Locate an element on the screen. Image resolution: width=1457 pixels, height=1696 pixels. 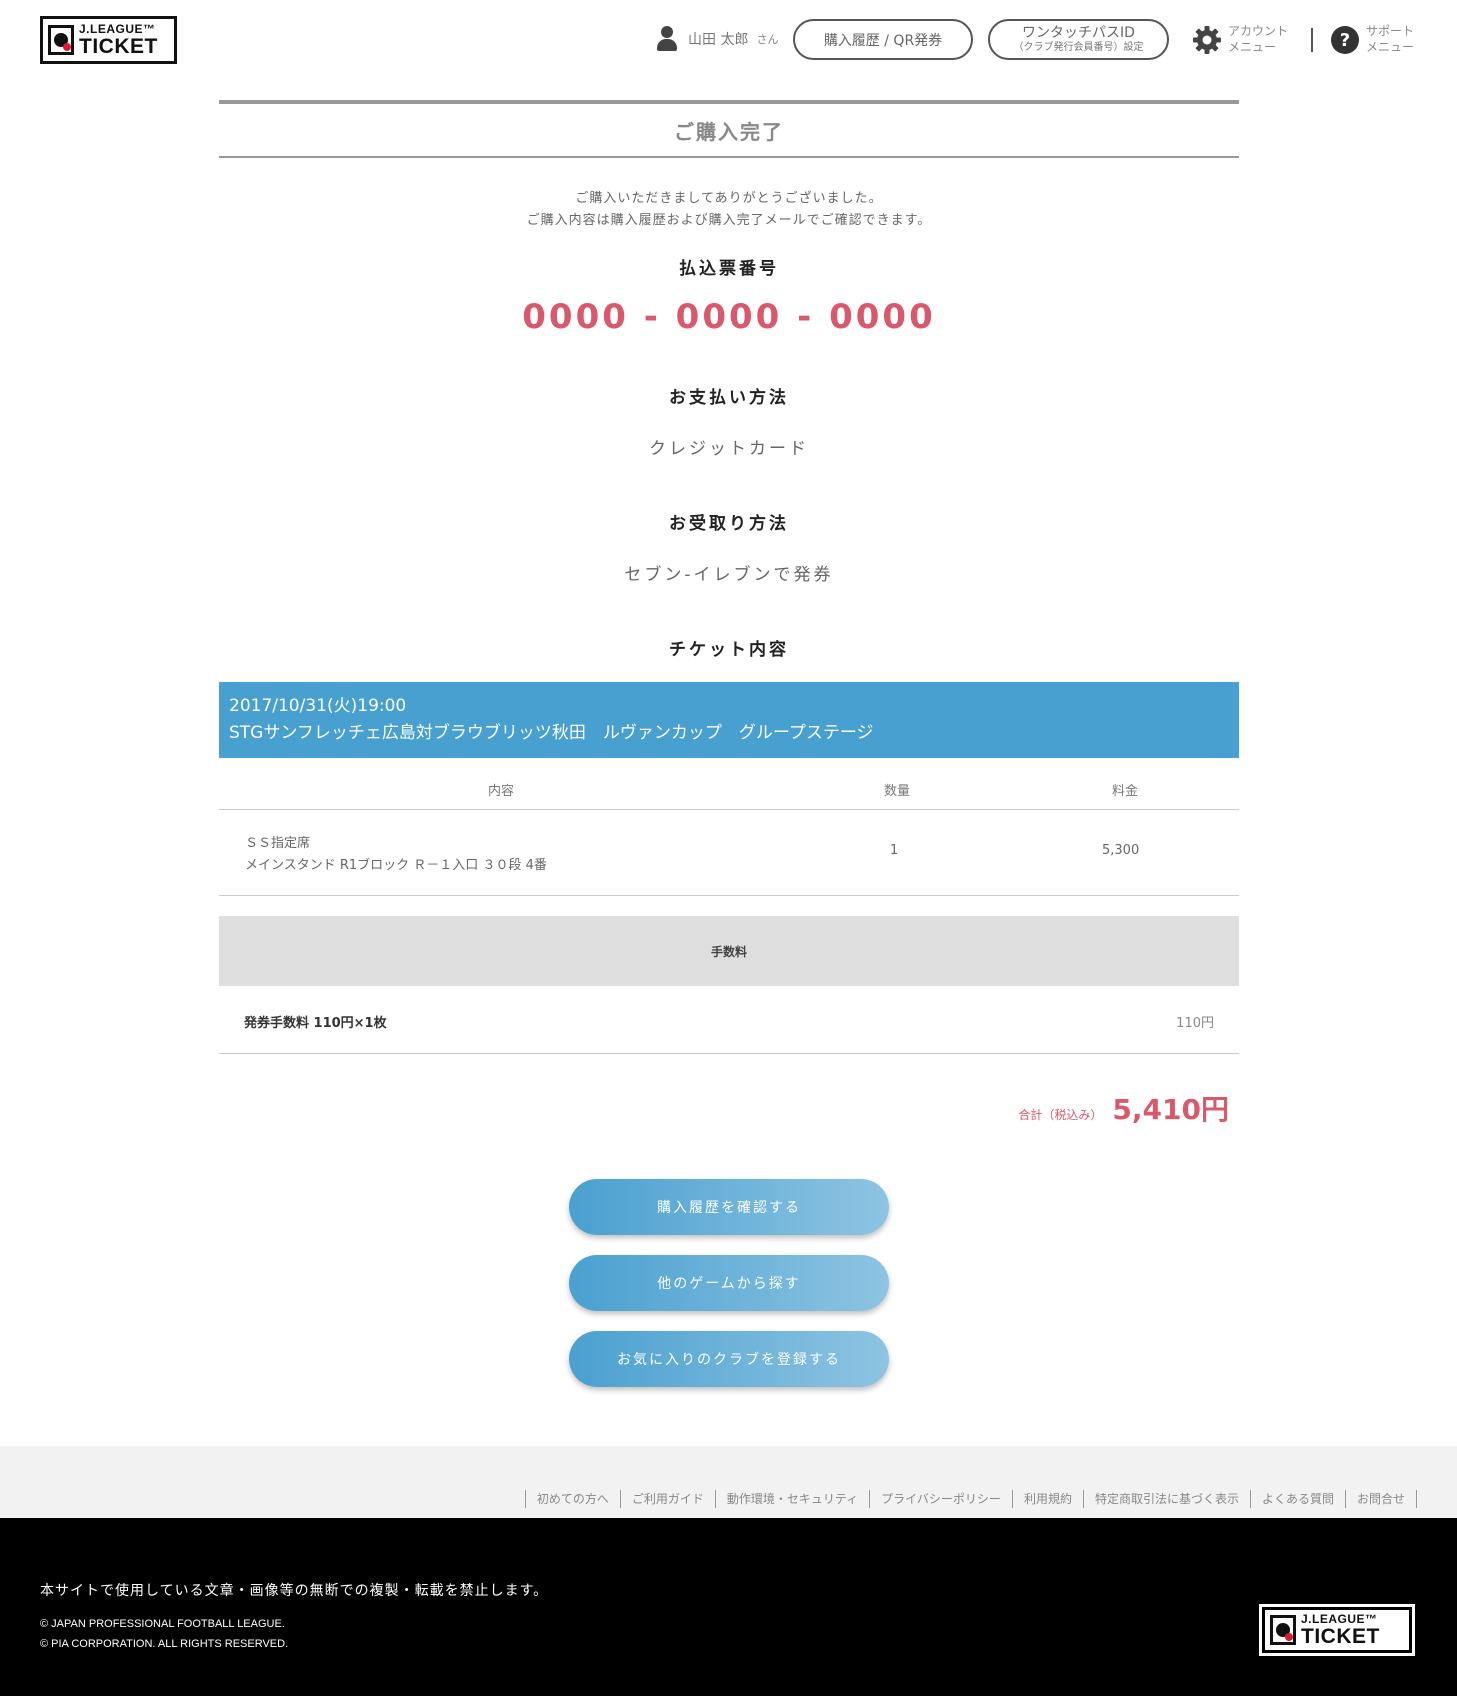
thanks-line-2: ご購入内容は購入履歴および購入完了メールでご確認できます。 is located at coordinates (729, 220).